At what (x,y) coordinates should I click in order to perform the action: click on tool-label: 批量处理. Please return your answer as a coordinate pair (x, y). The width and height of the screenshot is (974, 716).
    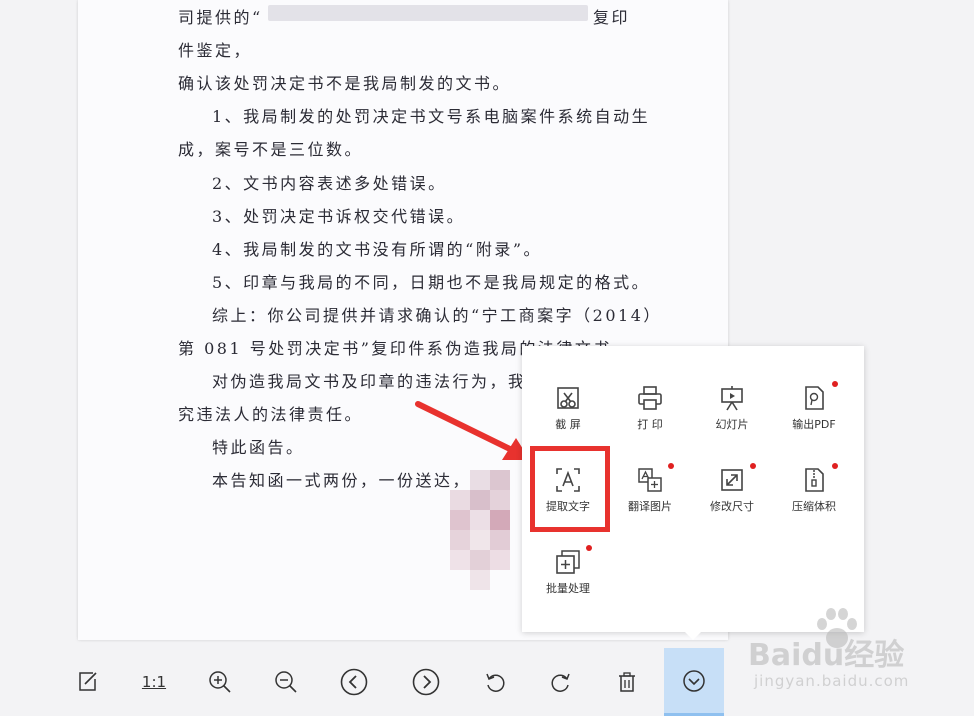
    Looking at the image, I should click on (568, 588).